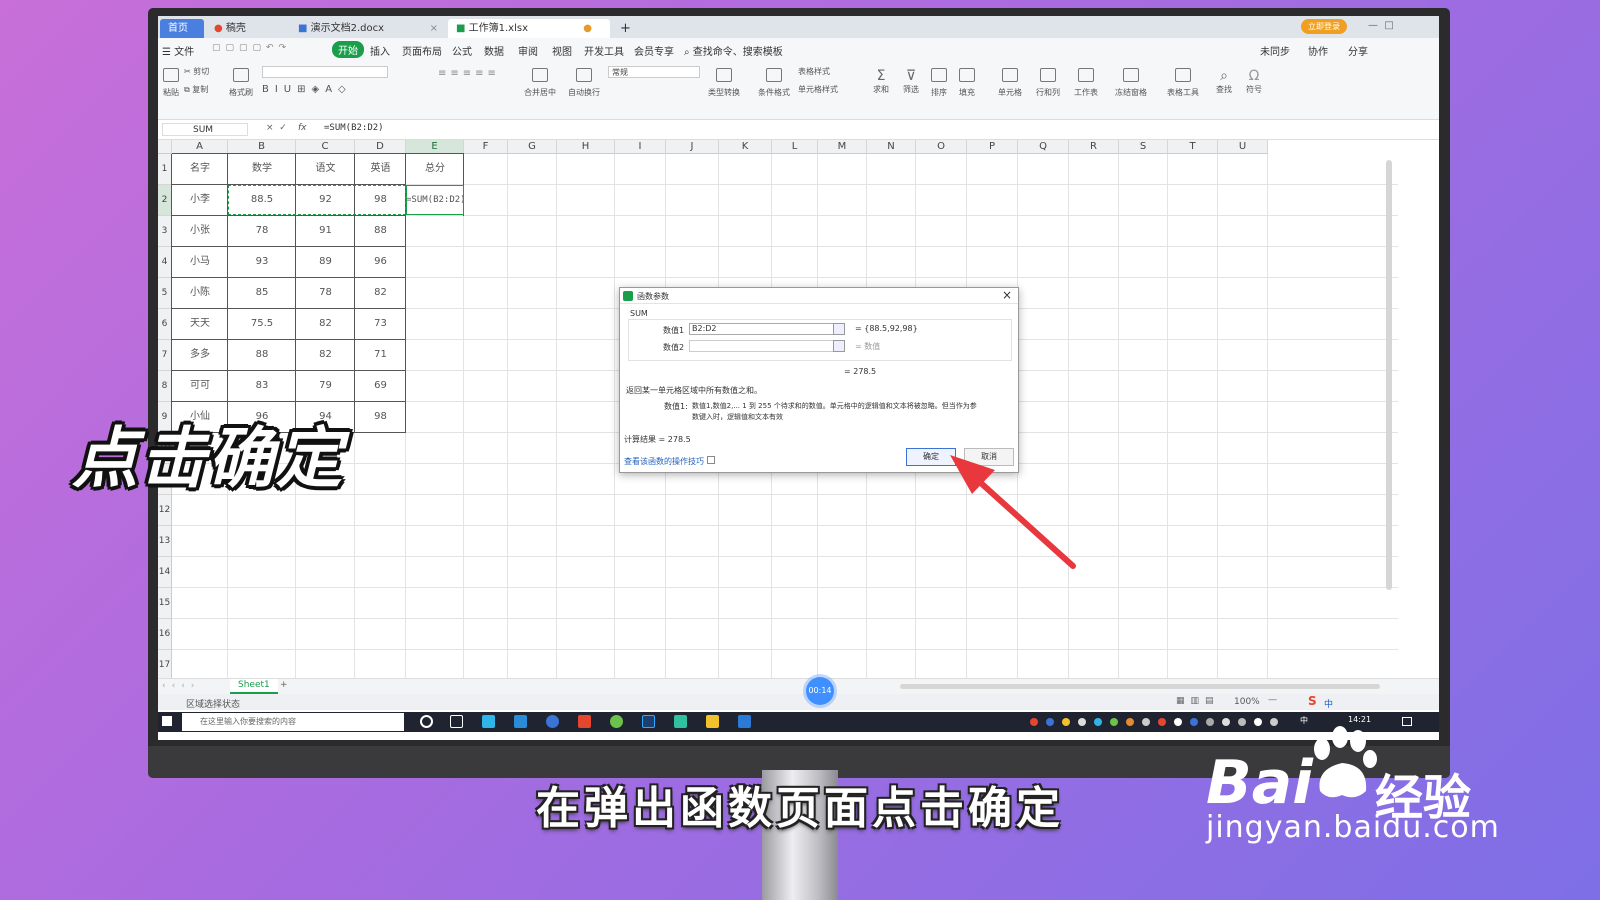 The image size is (1600, 900). What do you see at coordinates (1353, 827) in the screenshot?
I see `watermark-url: jingyan.baidu.com` at bounding box center [1353, 827].